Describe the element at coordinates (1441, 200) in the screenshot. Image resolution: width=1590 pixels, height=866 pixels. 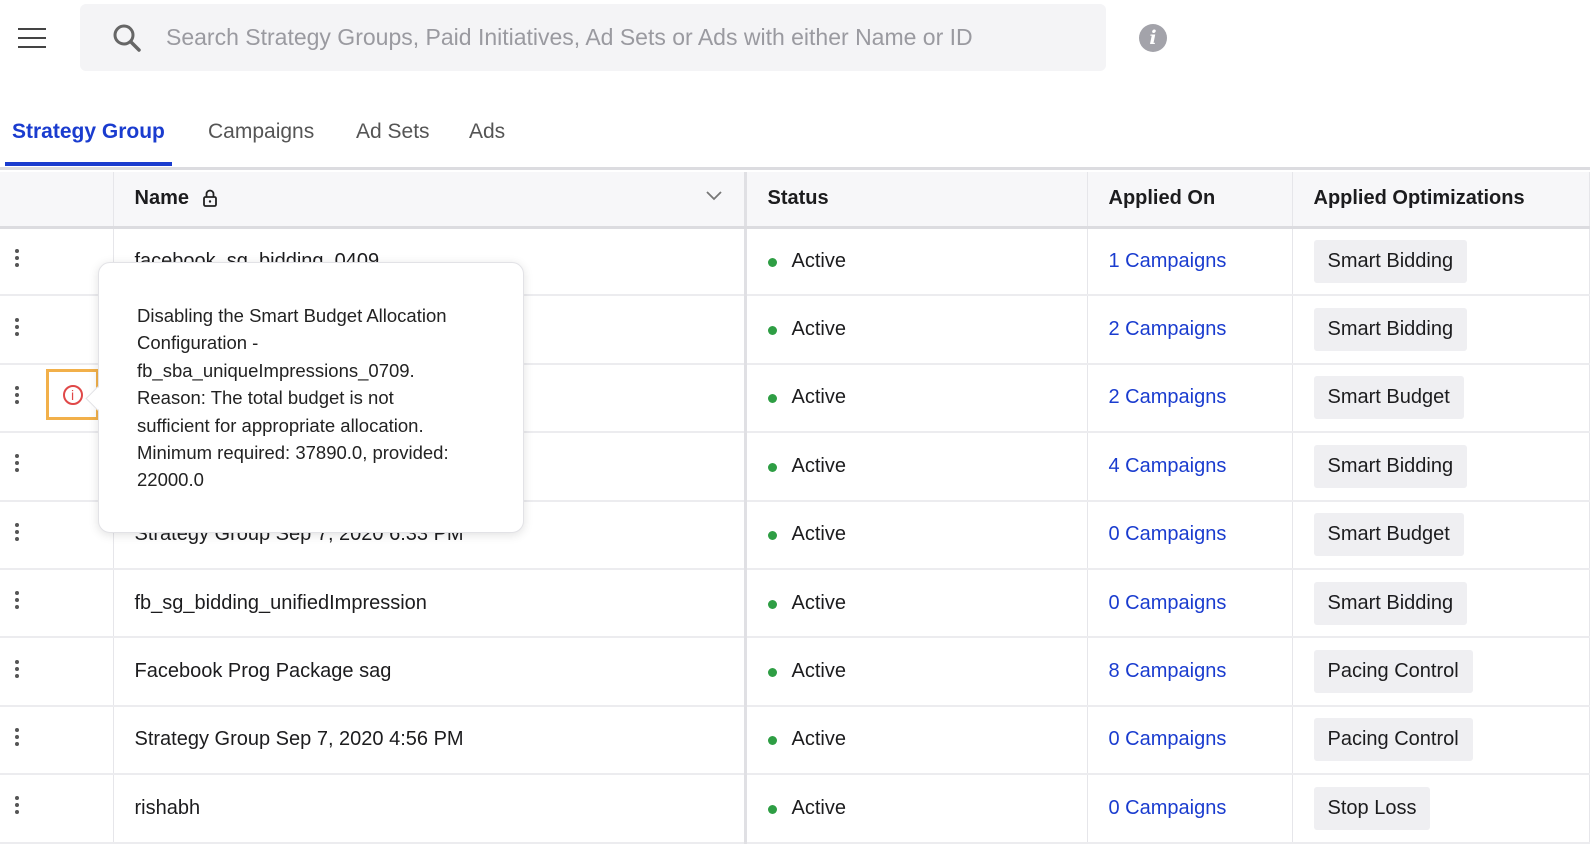
I see `optimizations-header: Applied Optimizations` at that location.